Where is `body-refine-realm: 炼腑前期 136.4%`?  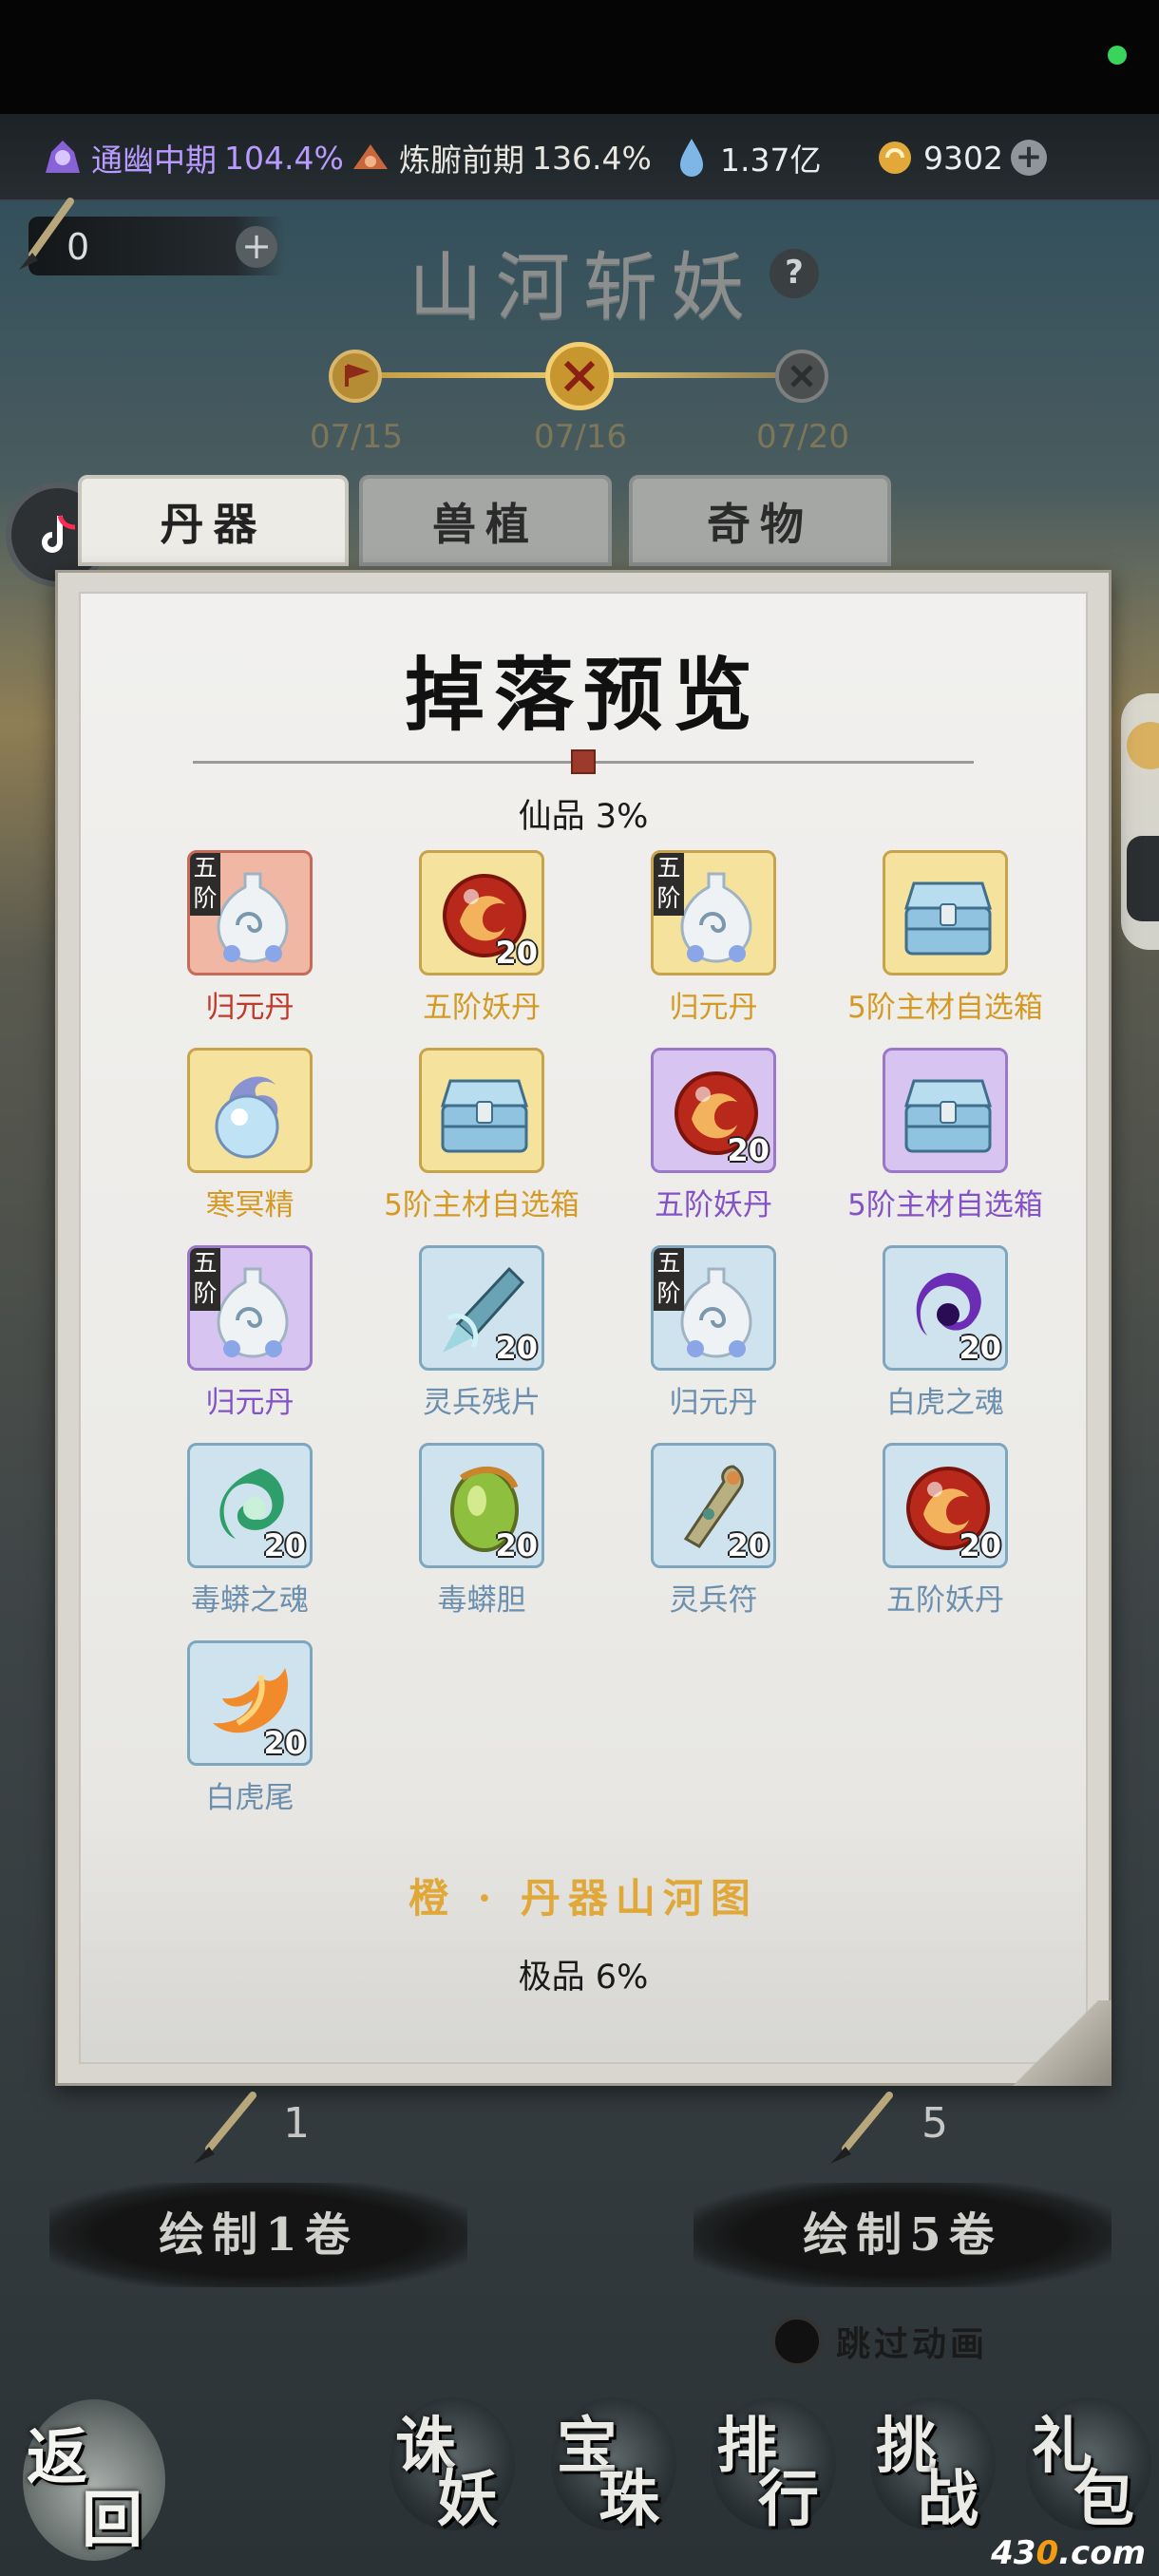 body-refine-realm: 炼腑前期 136.4% is located at coordinates (501, 157).